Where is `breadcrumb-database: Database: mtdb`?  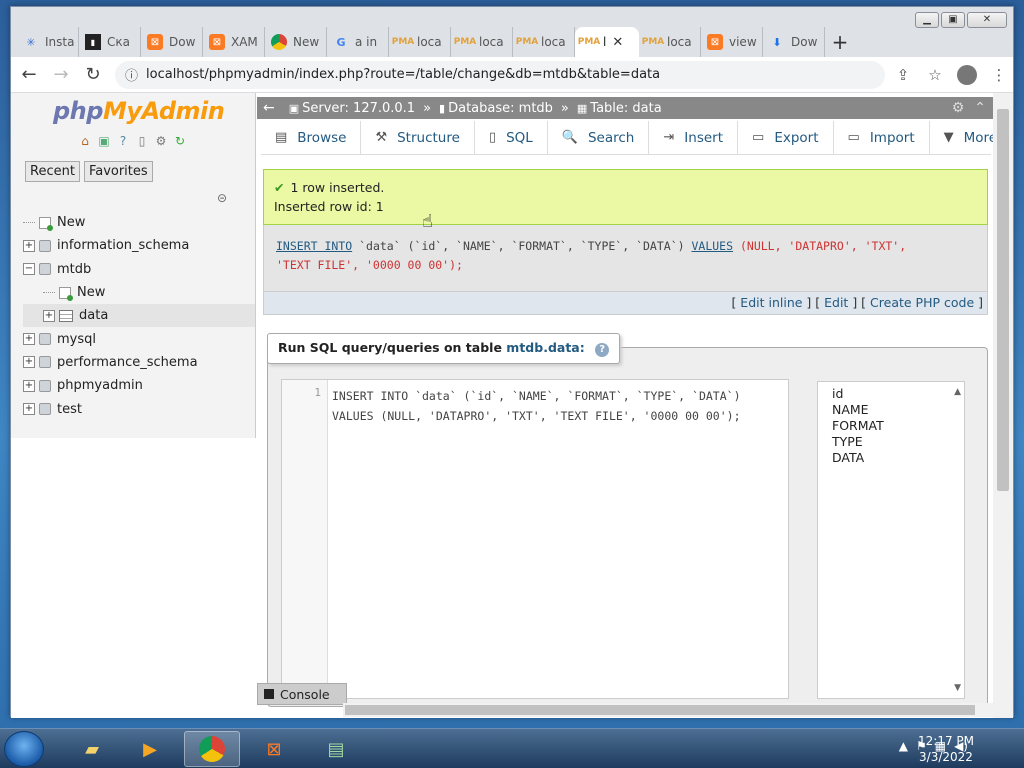 breadcrumb-database: Database: mtdb is located at coordinates (500, 108).